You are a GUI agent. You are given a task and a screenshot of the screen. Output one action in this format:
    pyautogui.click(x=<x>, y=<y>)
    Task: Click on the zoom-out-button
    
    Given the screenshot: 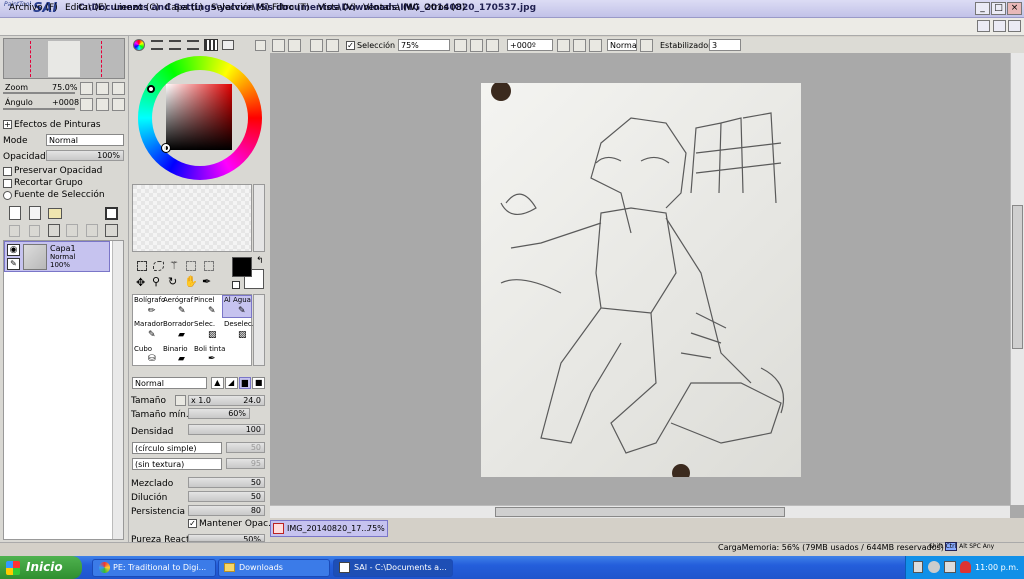 What is the action you would take?
    pyautogui.click(x=460, y=45)
    